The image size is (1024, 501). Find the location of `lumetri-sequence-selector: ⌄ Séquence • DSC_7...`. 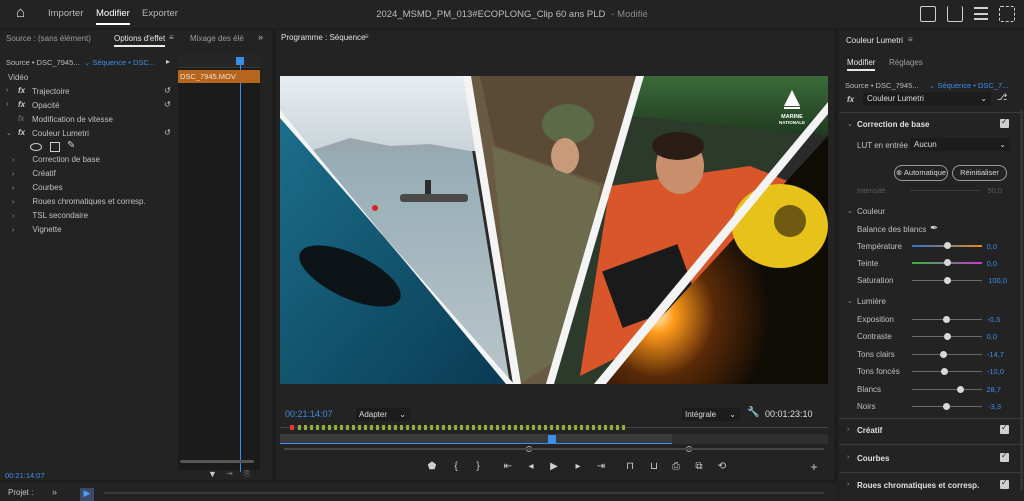

lumetri-sequence-selector: ⌄ Séquence • DSC_7... is located at coordinates (968, 85).